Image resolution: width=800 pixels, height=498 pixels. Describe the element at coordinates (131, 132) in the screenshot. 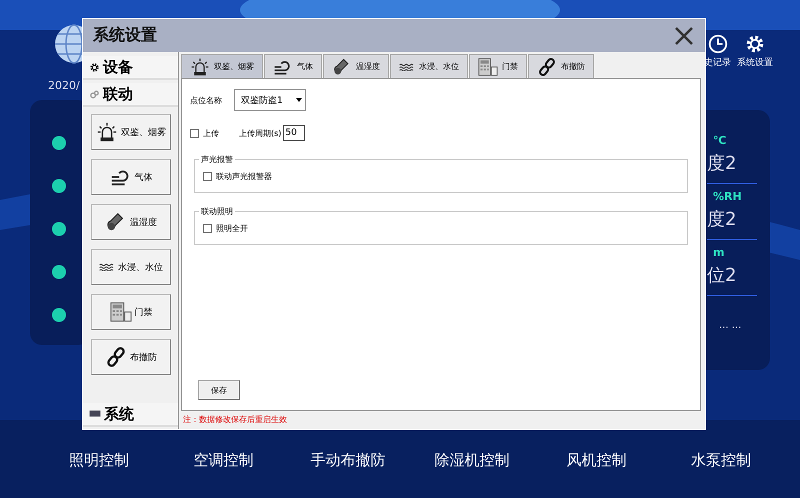

I see `sidebar-button: 双鉴、烟雾` at that location.